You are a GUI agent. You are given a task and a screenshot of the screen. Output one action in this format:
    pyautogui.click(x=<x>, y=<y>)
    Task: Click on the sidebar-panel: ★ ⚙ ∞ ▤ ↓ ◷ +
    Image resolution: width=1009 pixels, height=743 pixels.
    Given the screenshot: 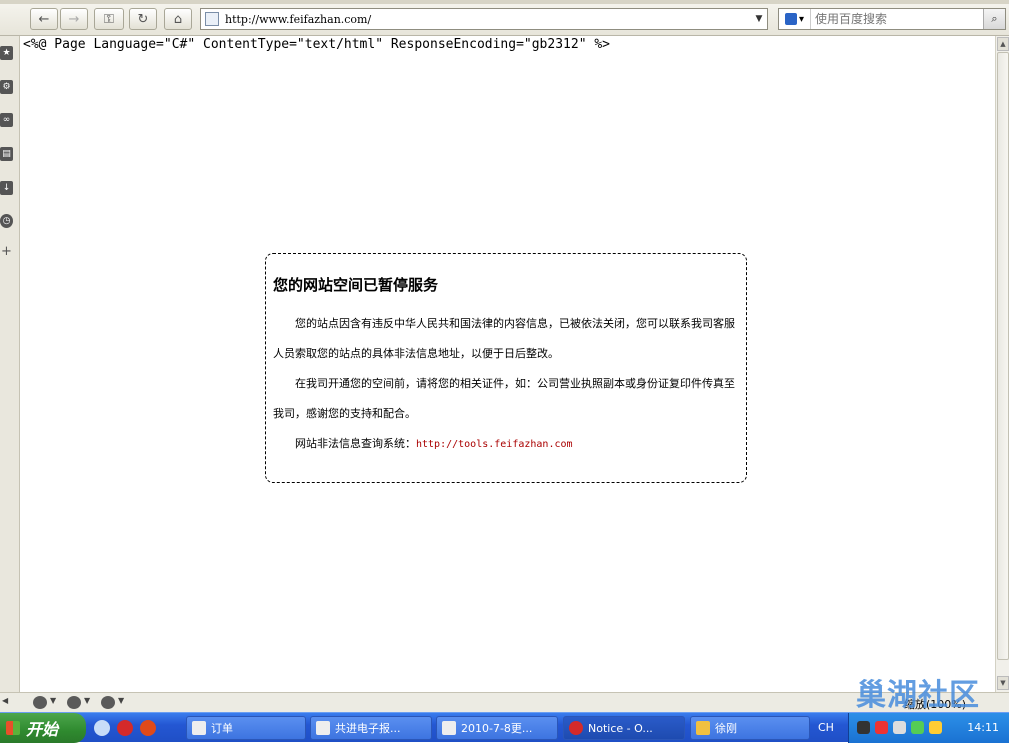 What is the action you would take?
    pyautogui.click(x=10, y=364)
    